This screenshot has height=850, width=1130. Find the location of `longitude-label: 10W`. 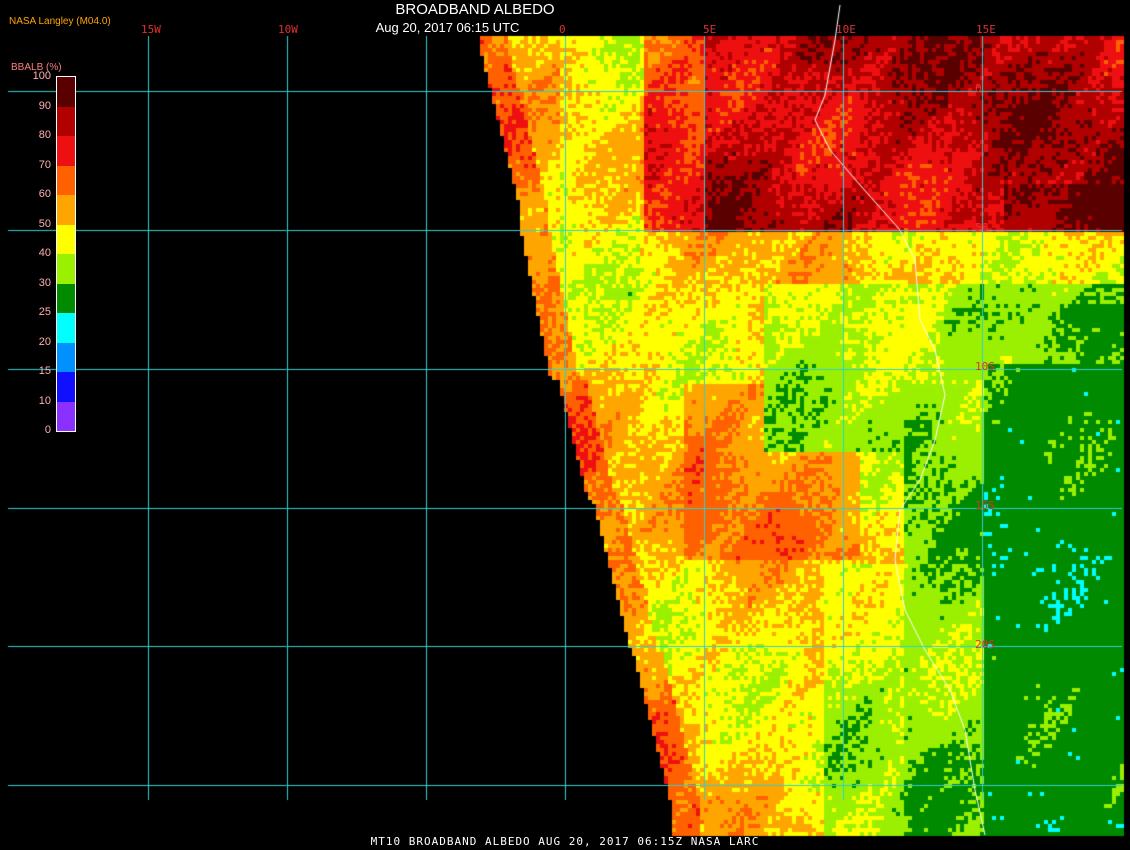

longitude-label: 10W is located at coordinates (288, 29).